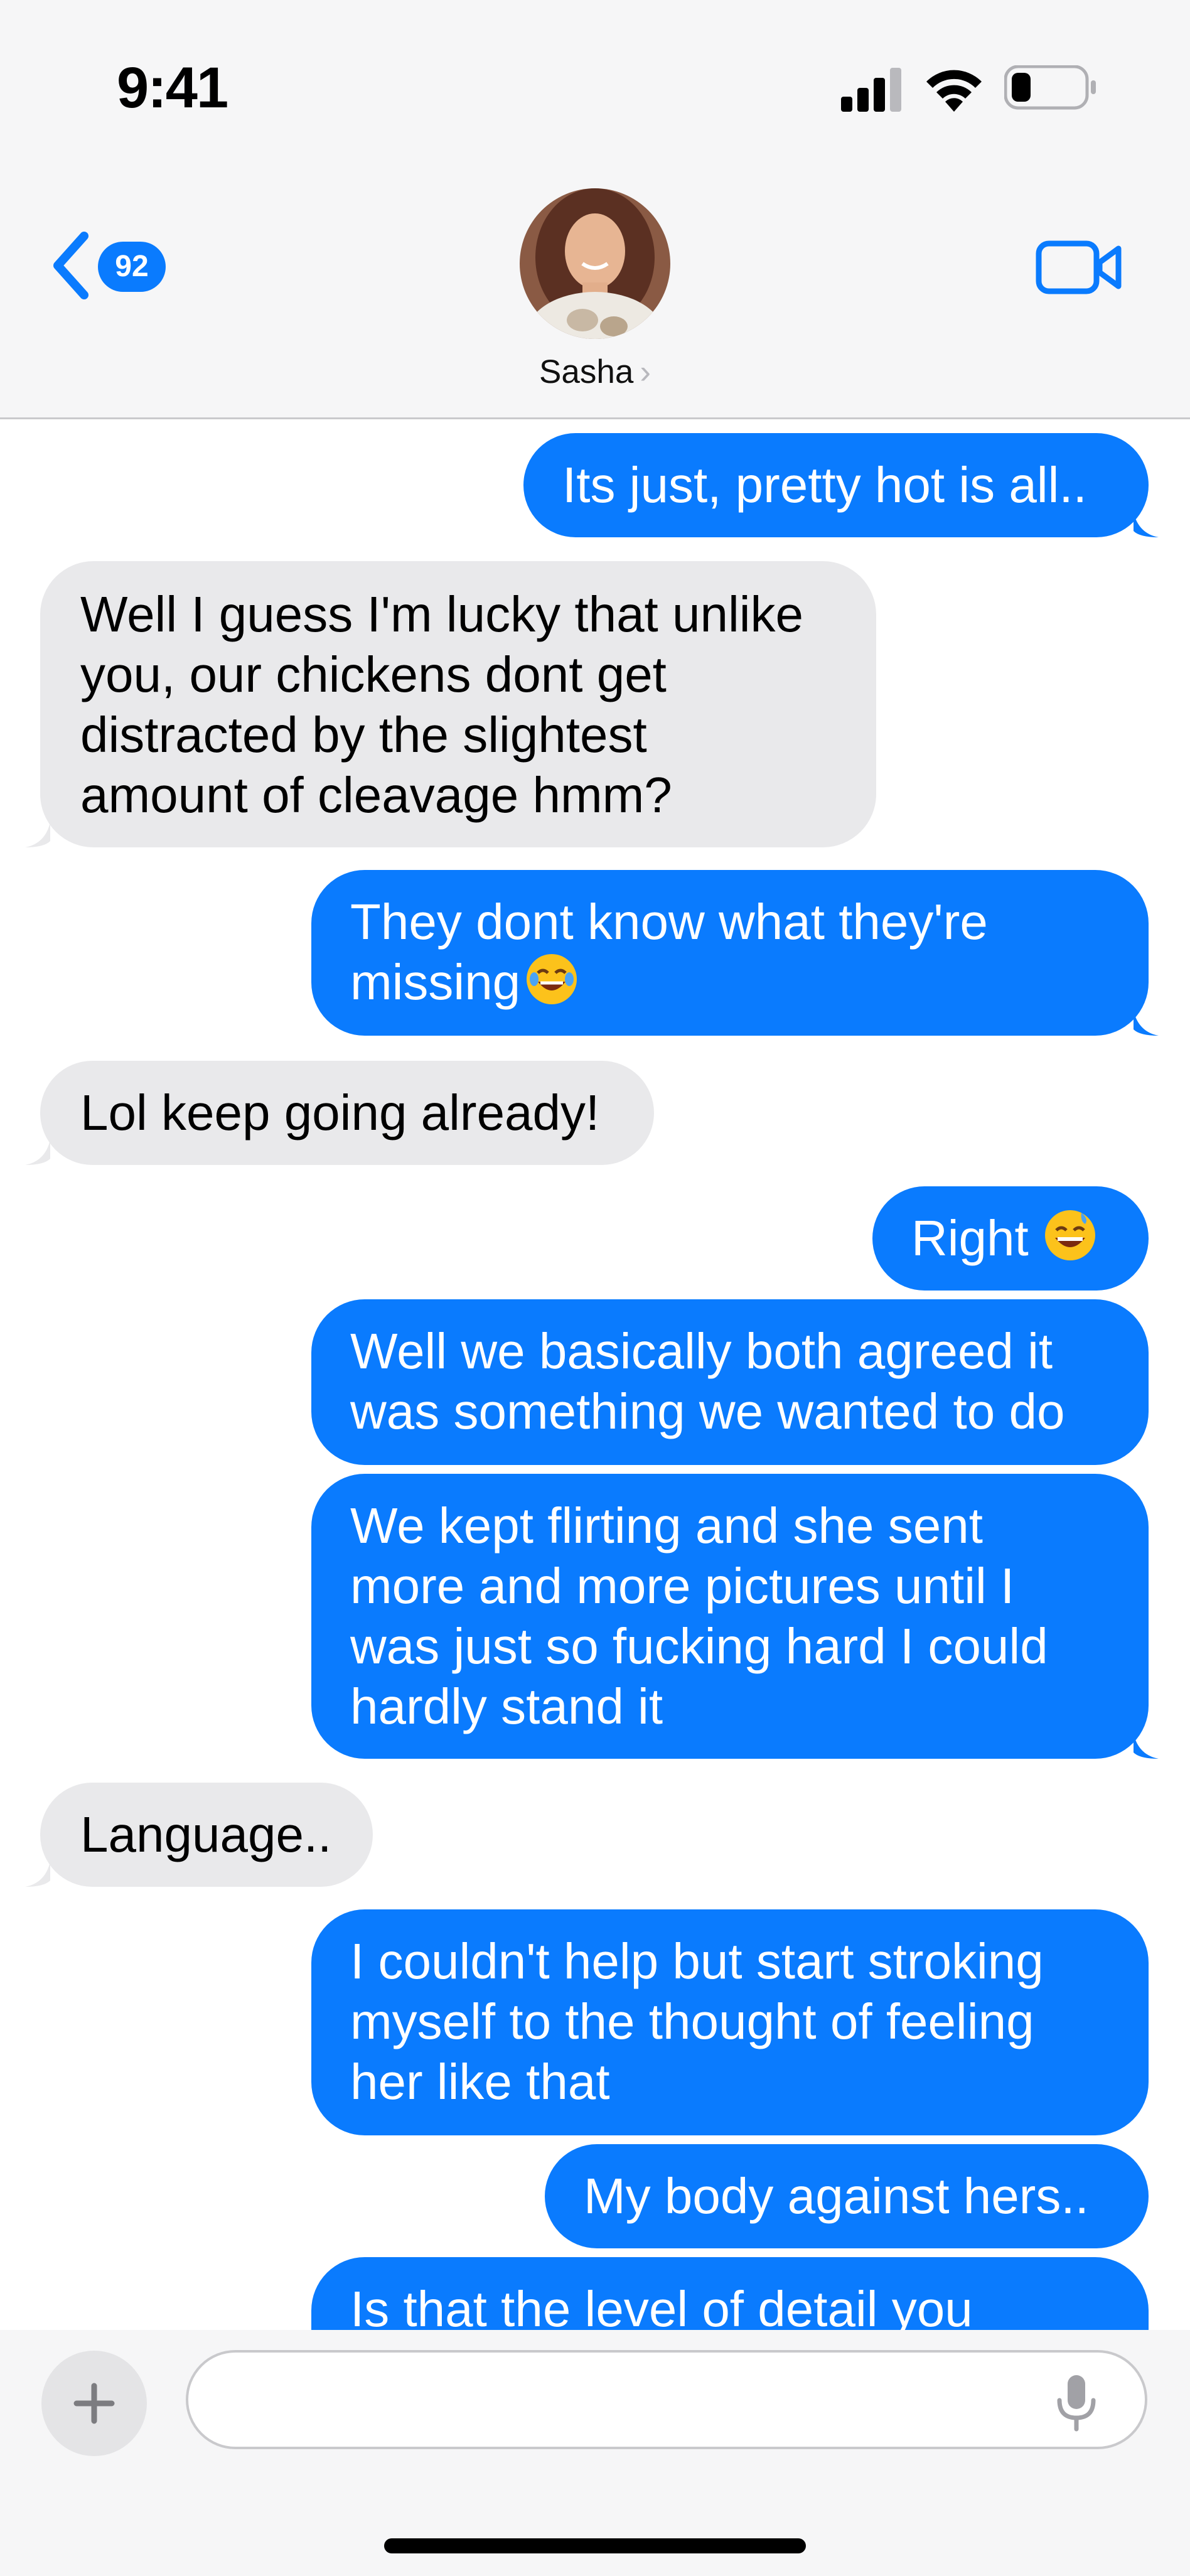 This screenshot has width=1190, height=2576. What do you see at coordinates (552, 979) in the screenshot?
I see `face-with-tears-of-joy-emoji` at bounding box center [552, 979].